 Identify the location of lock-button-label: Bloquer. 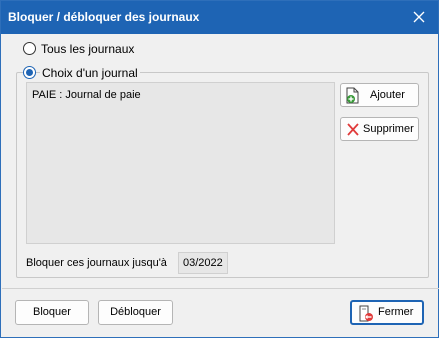
(52, 312).